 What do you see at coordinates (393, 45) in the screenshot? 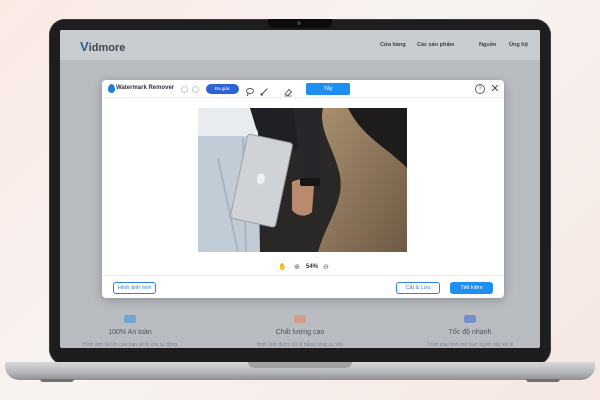
I see `nav-store: Cửa hàng` at bounding box center [393, 45].